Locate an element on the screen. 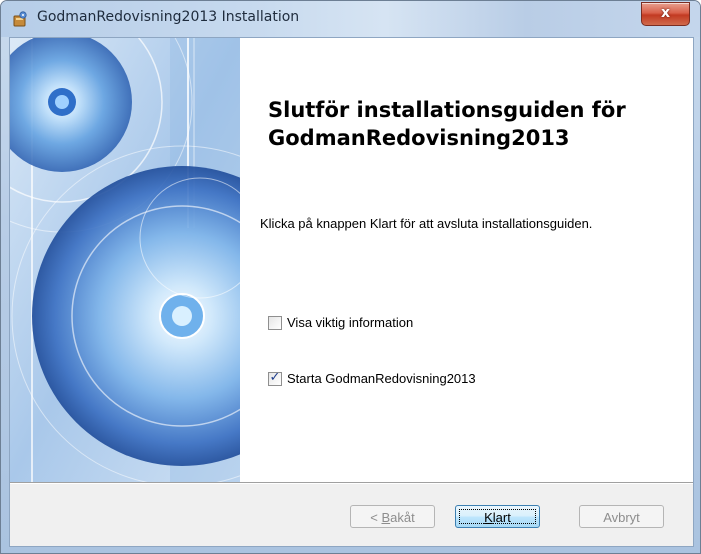 The height and width of the screenshot is (554, 701). close-icon: x is located at coordinates (665, 13).